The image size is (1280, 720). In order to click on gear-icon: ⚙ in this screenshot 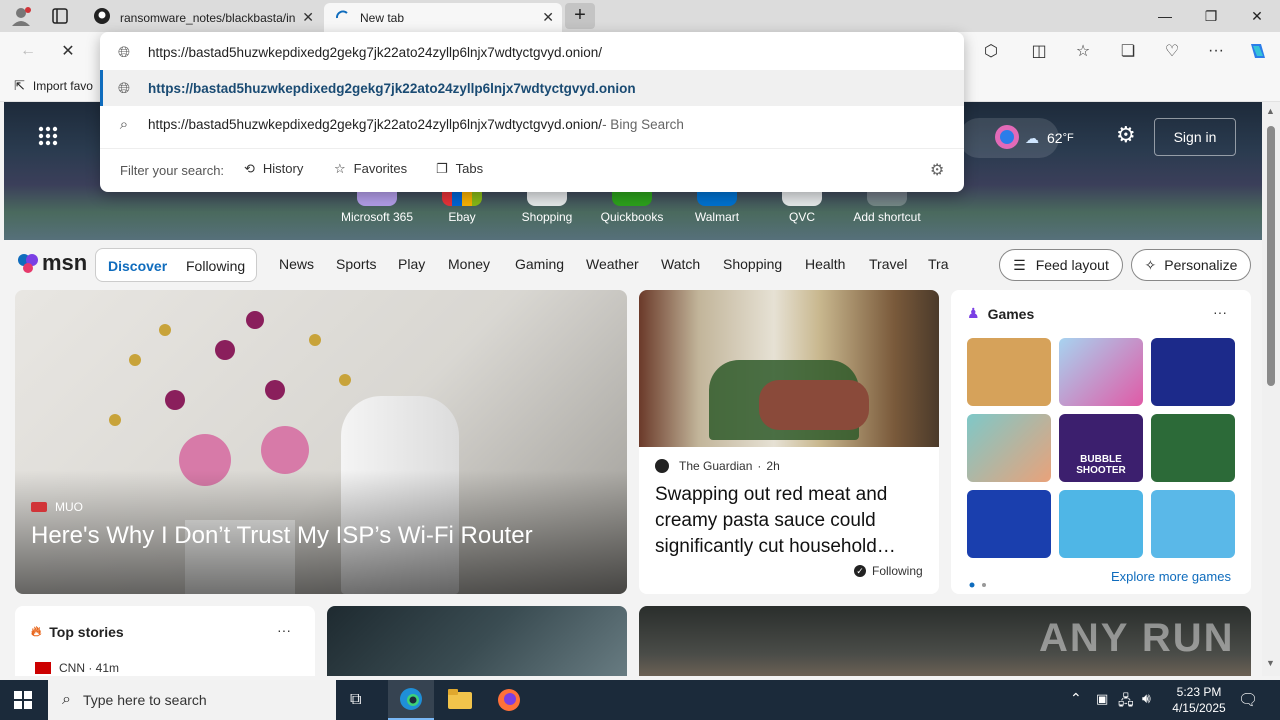, I will do `click(937, 170)`.